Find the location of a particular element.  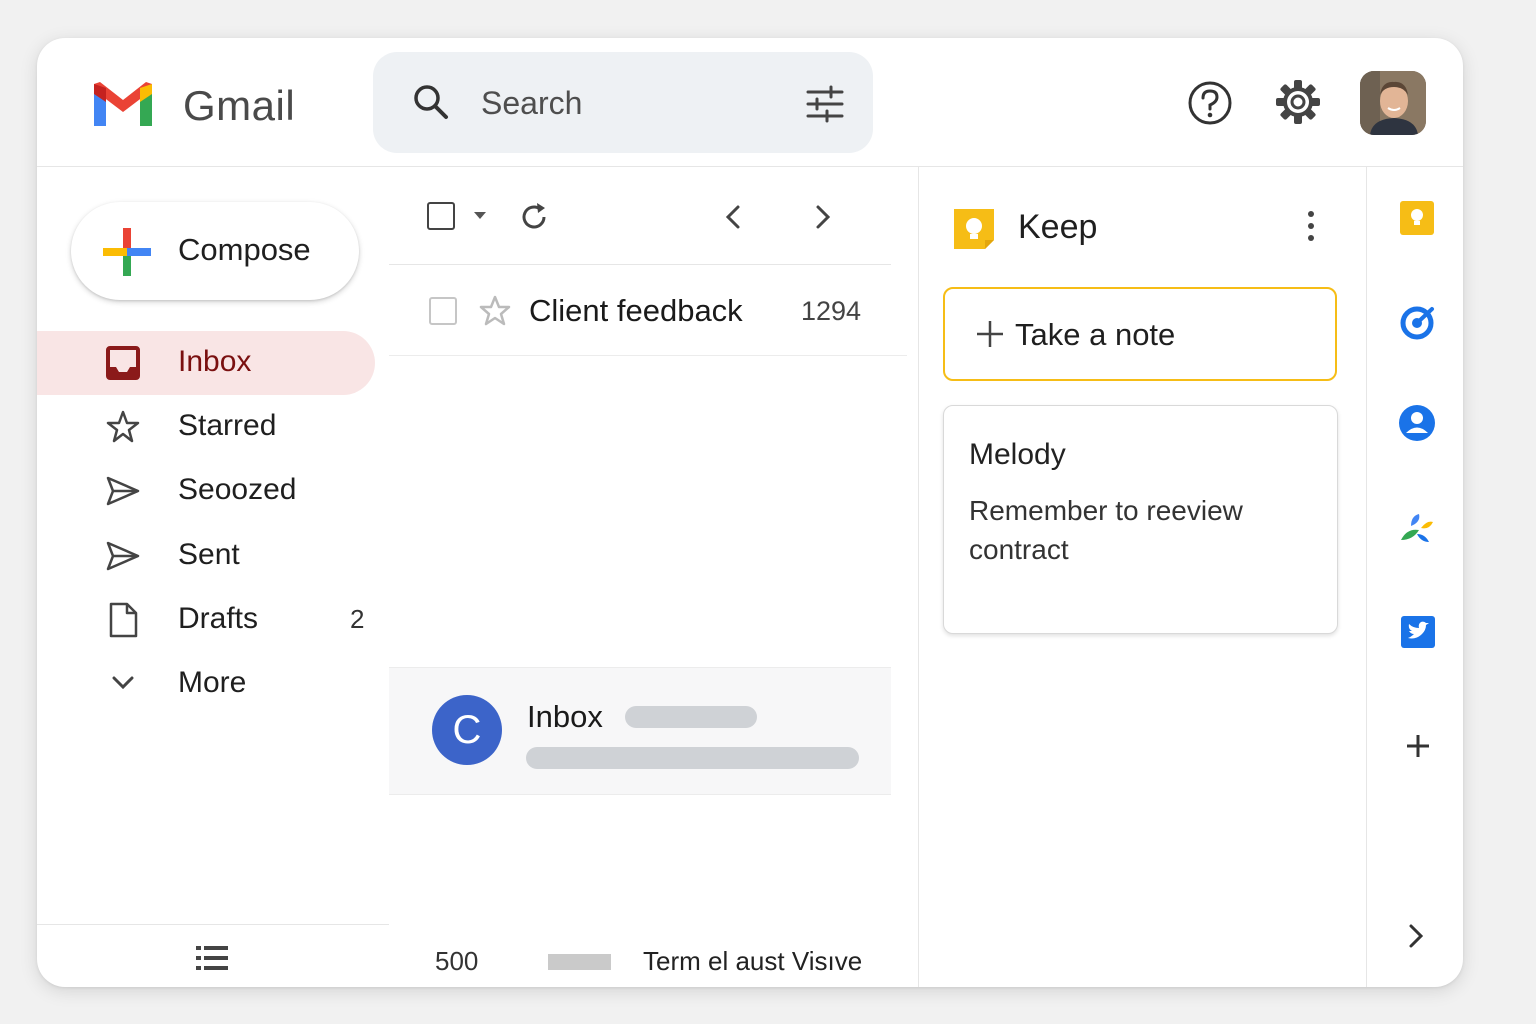

search-input is located at coordinates (631, 103).